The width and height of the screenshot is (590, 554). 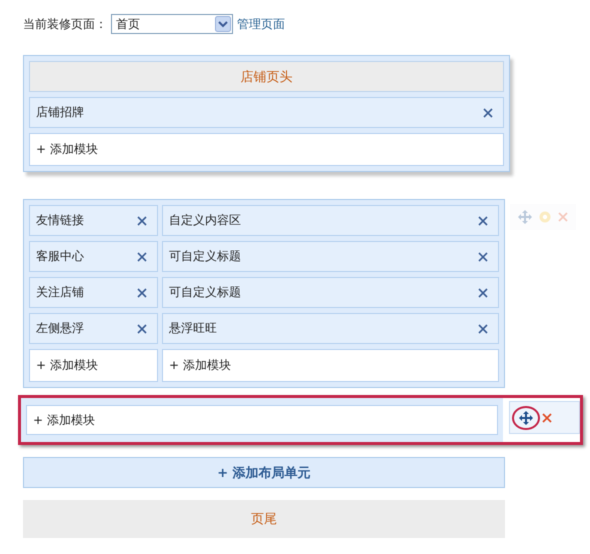 I want to click on footer-title: 页尾, so click(x=264, y=519).